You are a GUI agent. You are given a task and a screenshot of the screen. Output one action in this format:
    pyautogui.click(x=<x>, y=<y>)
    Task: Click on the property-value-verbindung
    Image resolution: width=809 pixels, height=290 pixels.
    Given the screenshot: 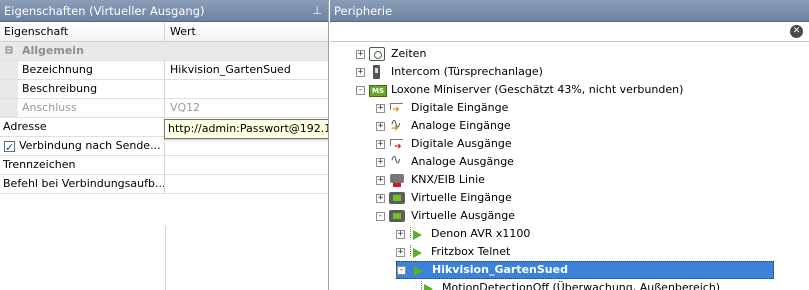 What is the action you would take?
    pyautogui.click(x=246, y=146)
    